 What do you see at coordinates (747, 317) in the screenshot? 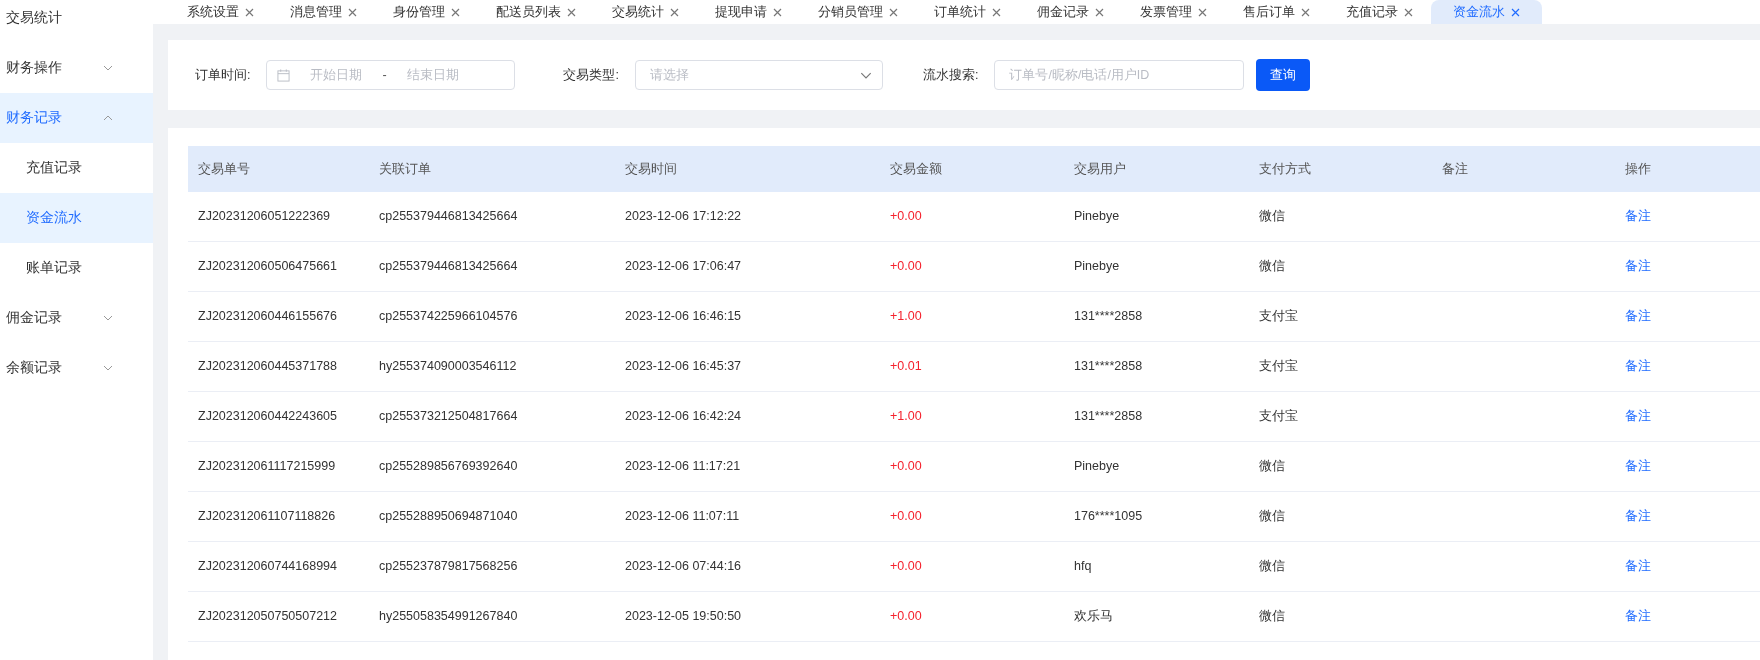
I see `table-cell: 2023-12-06 16:46:15` at bounding box center [747, 317].